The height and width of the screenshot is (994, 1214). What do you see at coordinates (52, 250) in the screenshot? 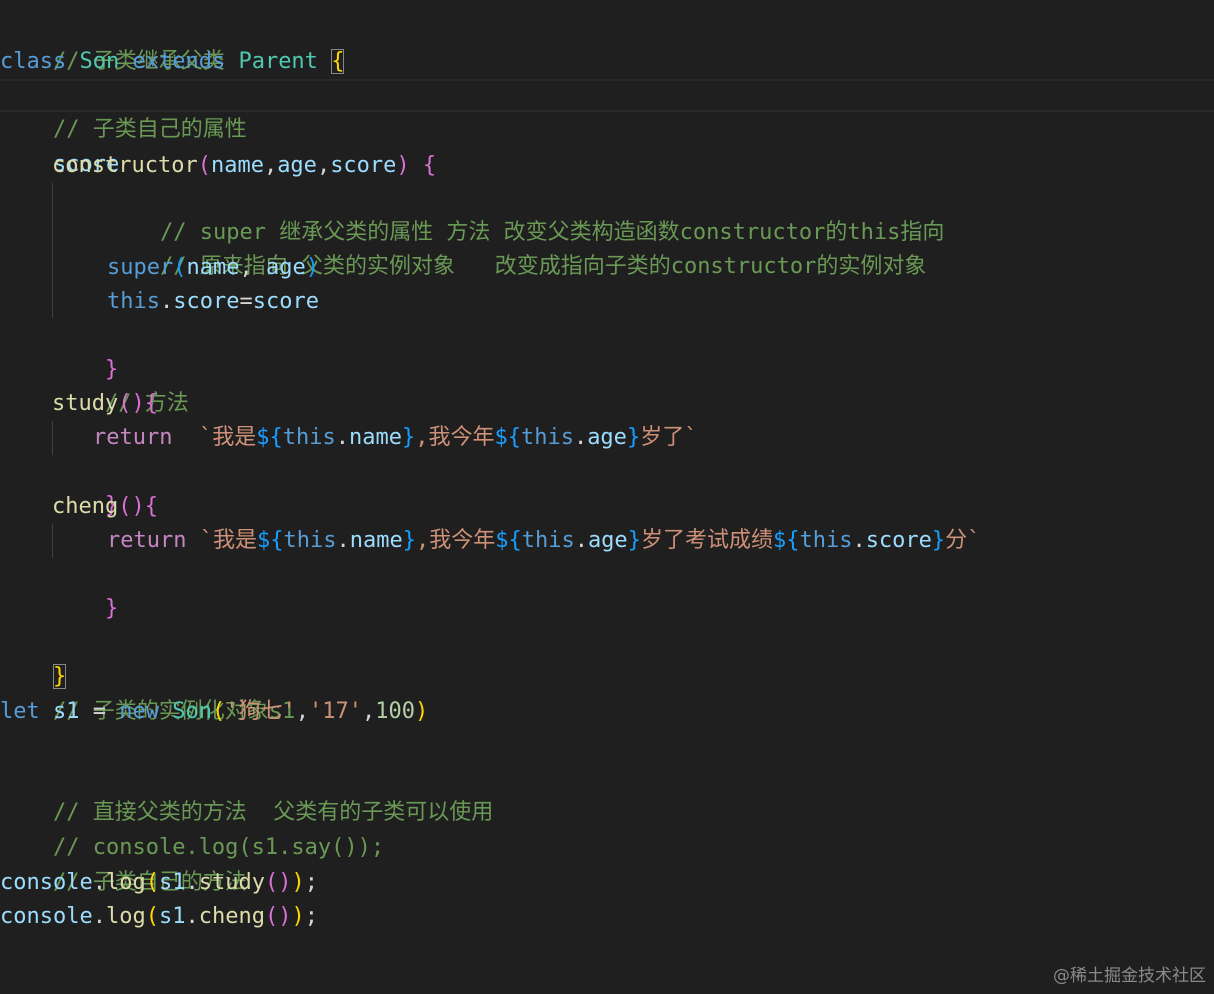
I see `indent-guide` at bounding box center [52, 250].